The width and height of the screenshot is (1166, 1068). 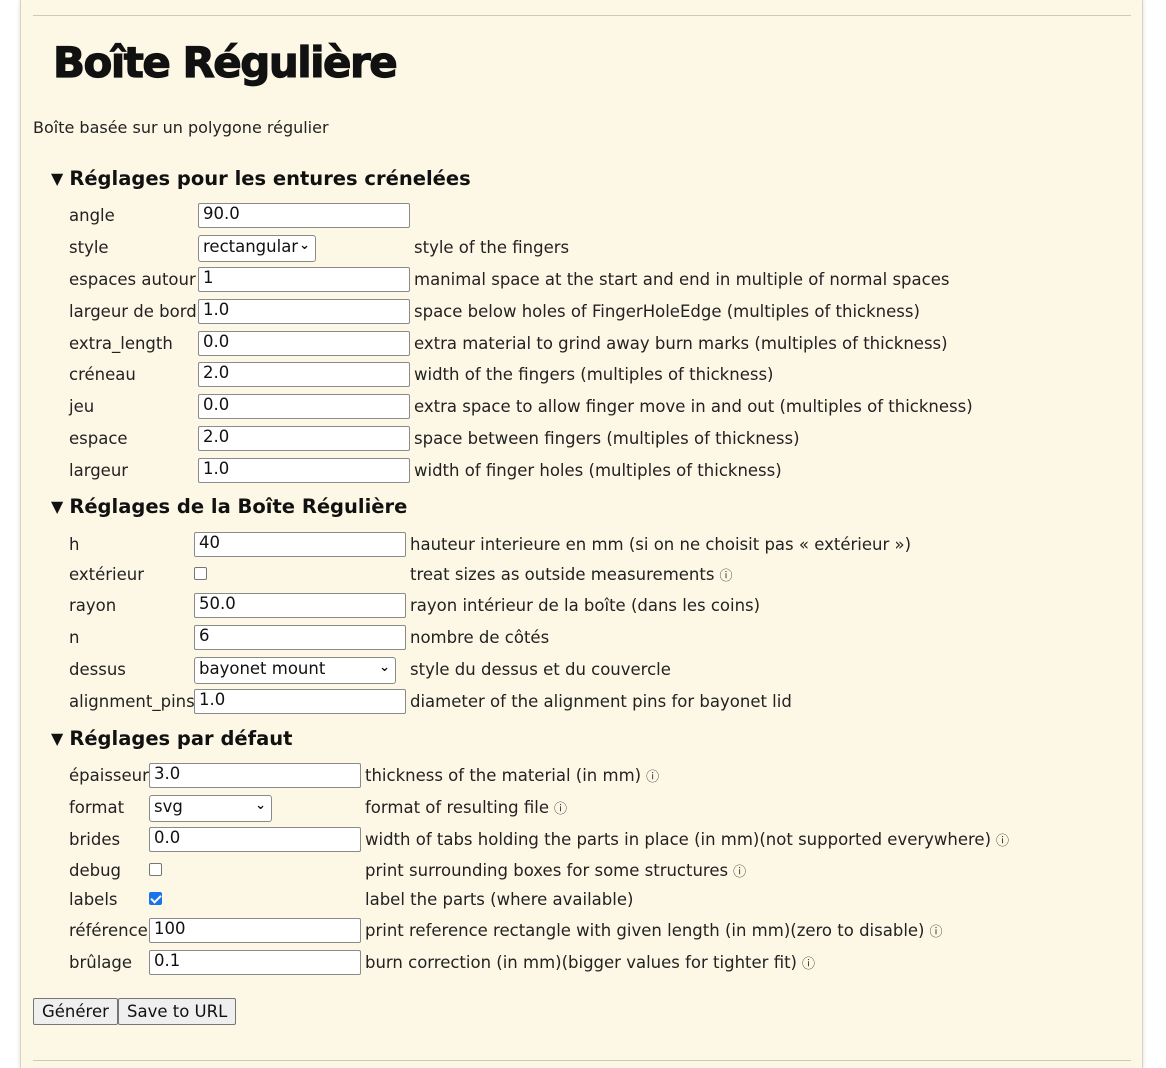 I want to click on field-label: espaces autour, so click(x=132, y=279).